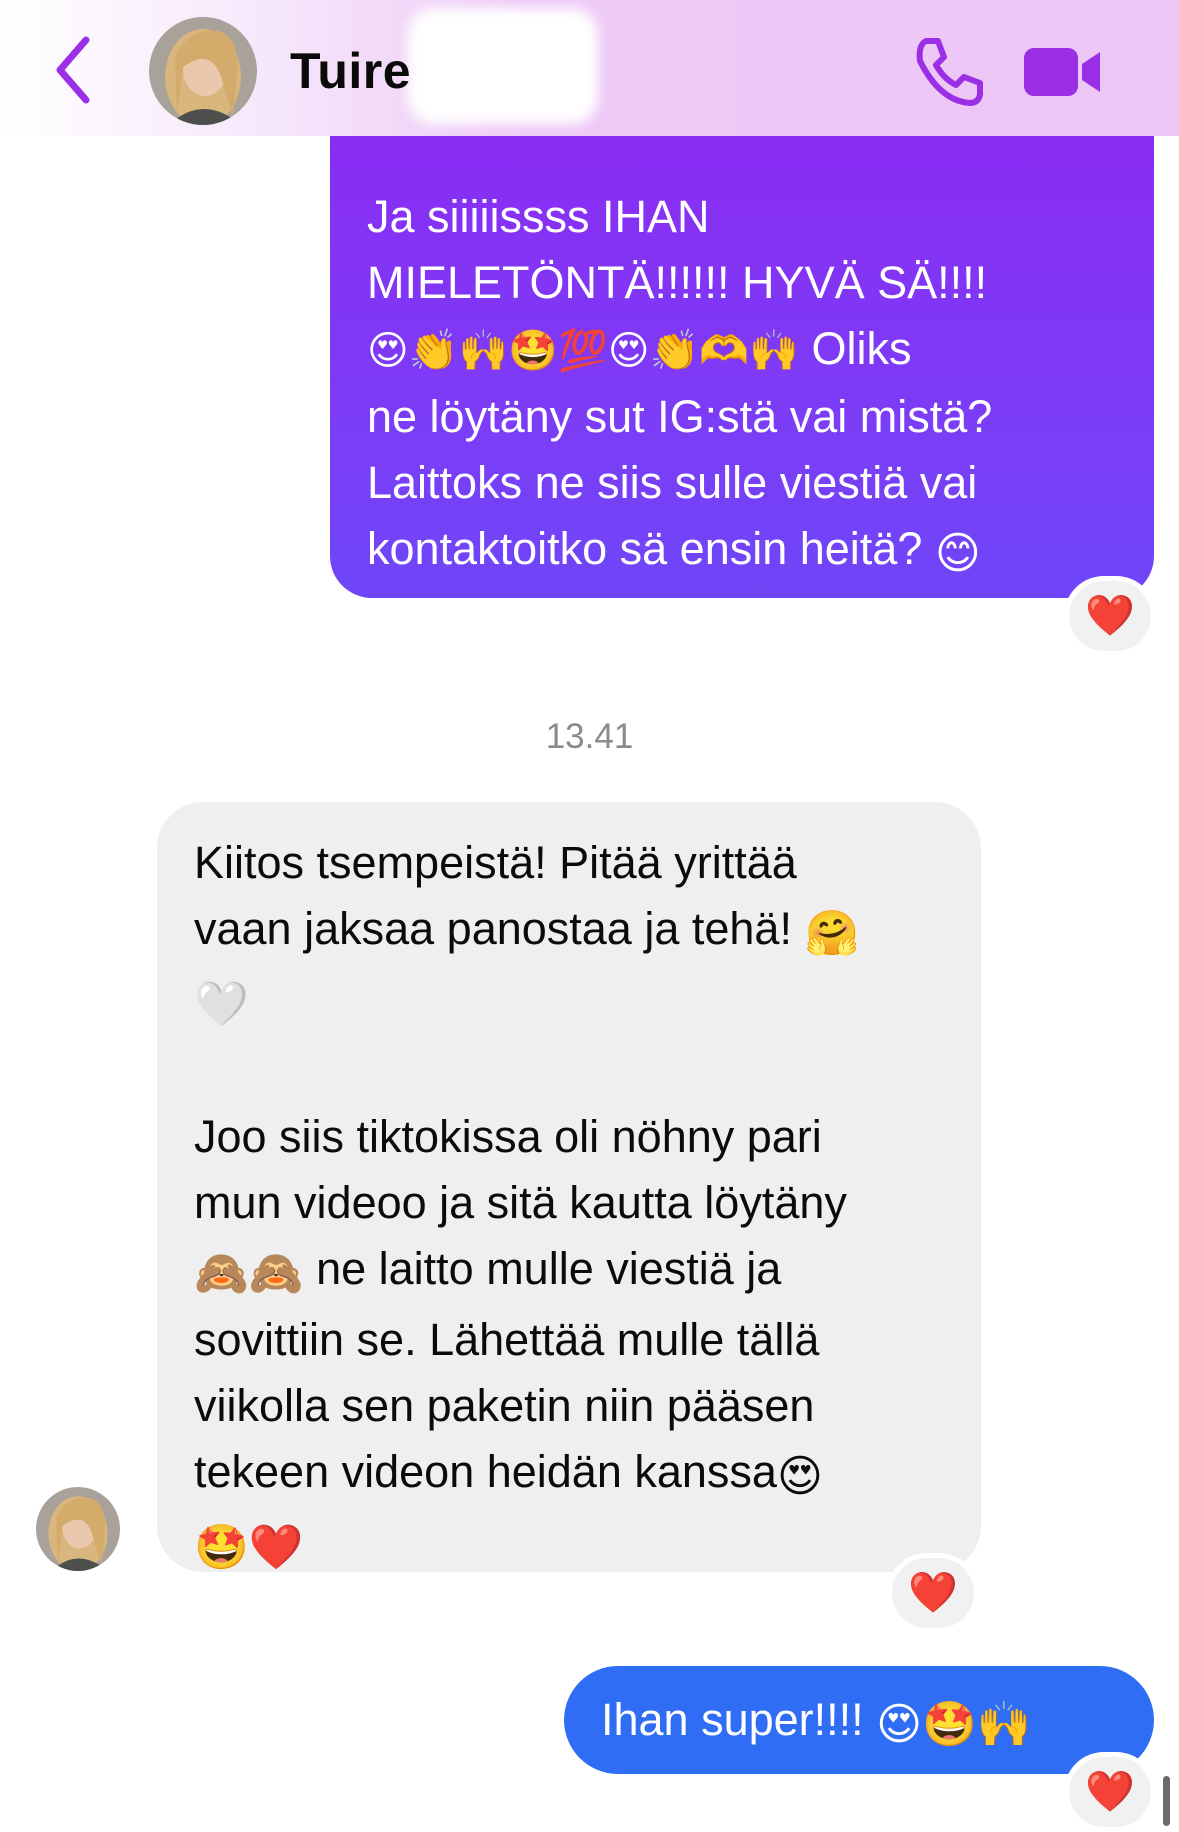 The height and width of the screenshot is (1832, 1179). What do you see at coordinates (739, 1719) in the screenshot?
I see `message-text-line: Ihan super!!!!` at bounding box center [739, 1719].